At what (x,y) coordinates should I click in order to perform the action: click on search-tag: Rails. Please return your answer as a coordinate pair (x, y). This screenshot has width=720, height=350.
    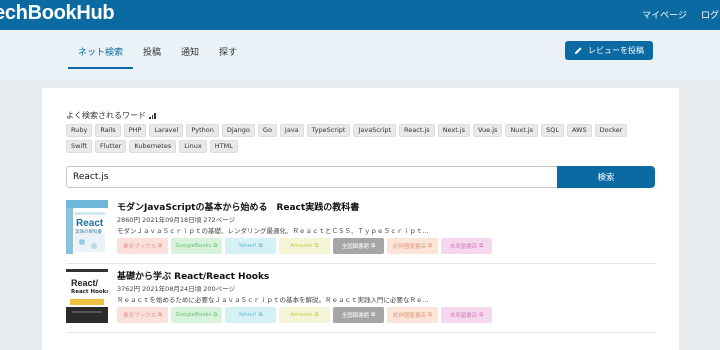
    Looking at the image, I should click on (108, 130).